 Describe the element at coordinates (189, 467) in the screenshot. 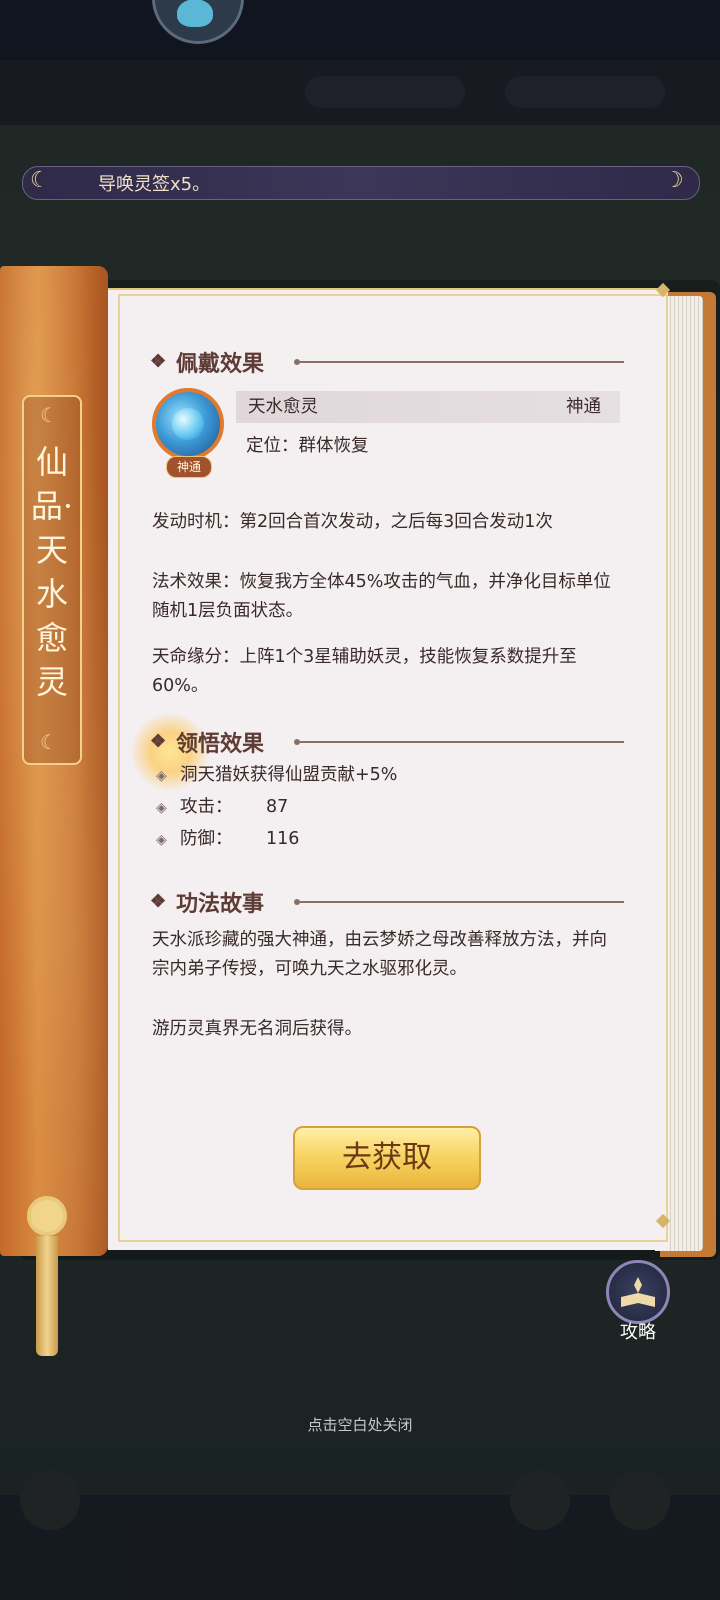

I see `skill-tag: 神通` at that location.